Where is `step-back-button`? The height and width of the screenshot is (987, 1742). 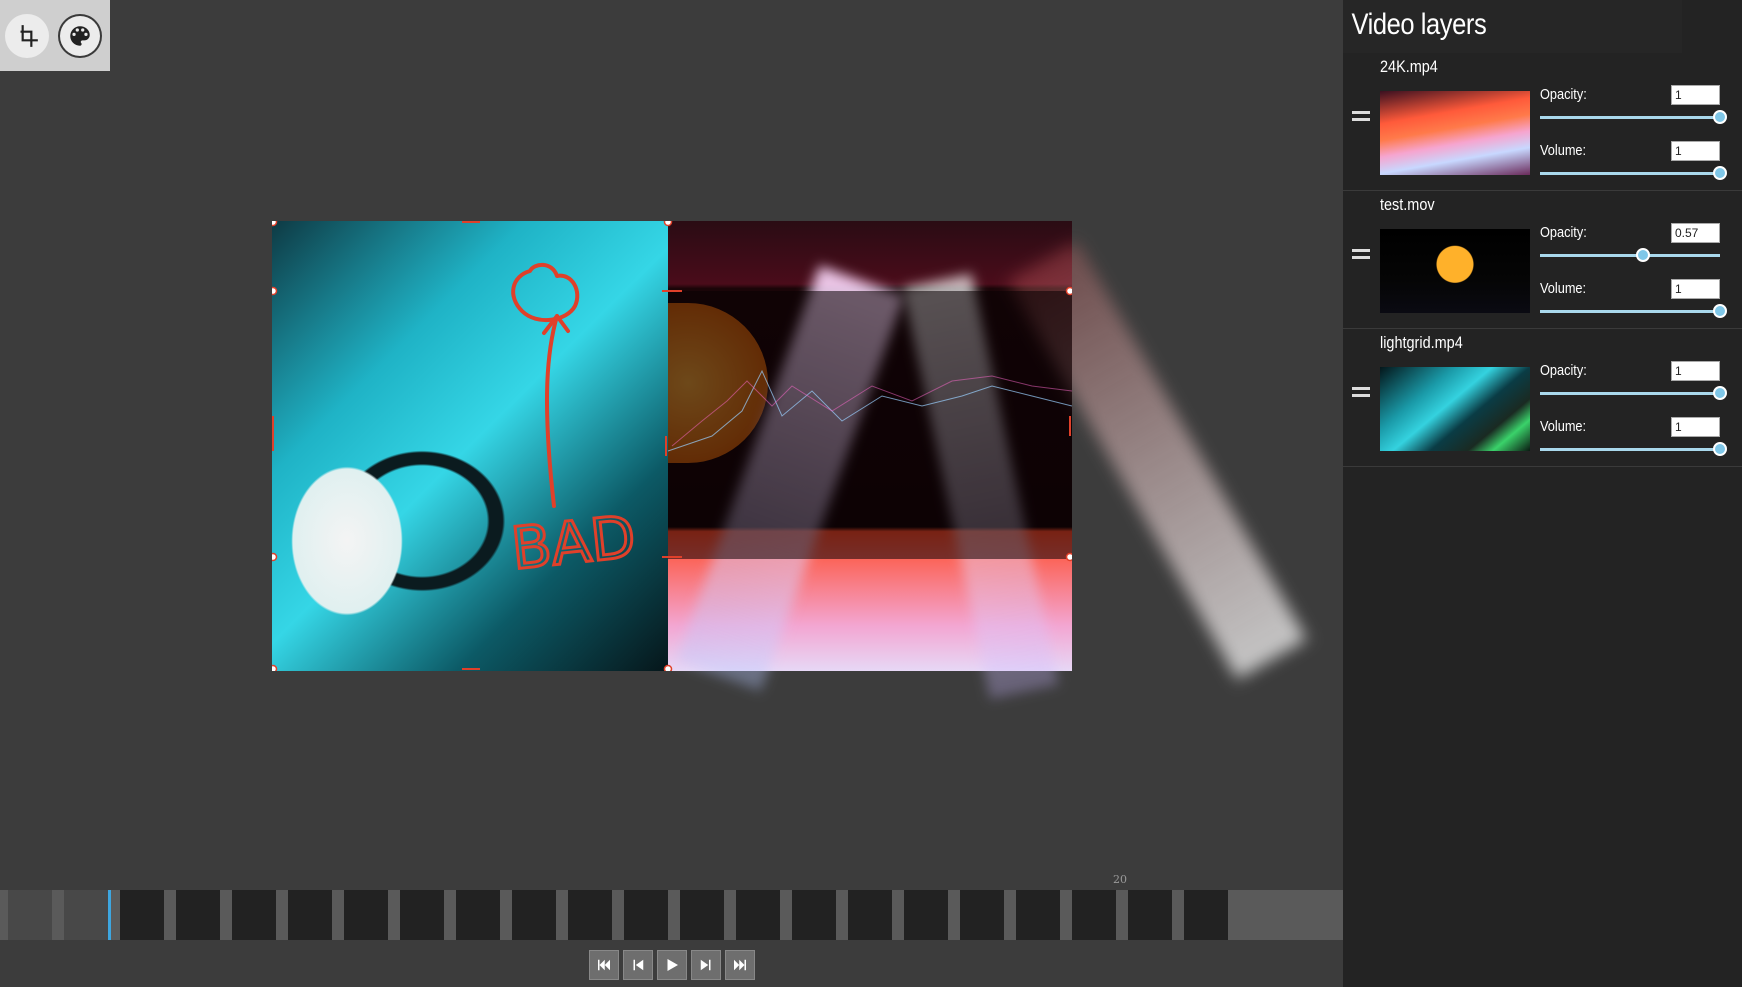
step-back-button is located at coordinates (638, 965).